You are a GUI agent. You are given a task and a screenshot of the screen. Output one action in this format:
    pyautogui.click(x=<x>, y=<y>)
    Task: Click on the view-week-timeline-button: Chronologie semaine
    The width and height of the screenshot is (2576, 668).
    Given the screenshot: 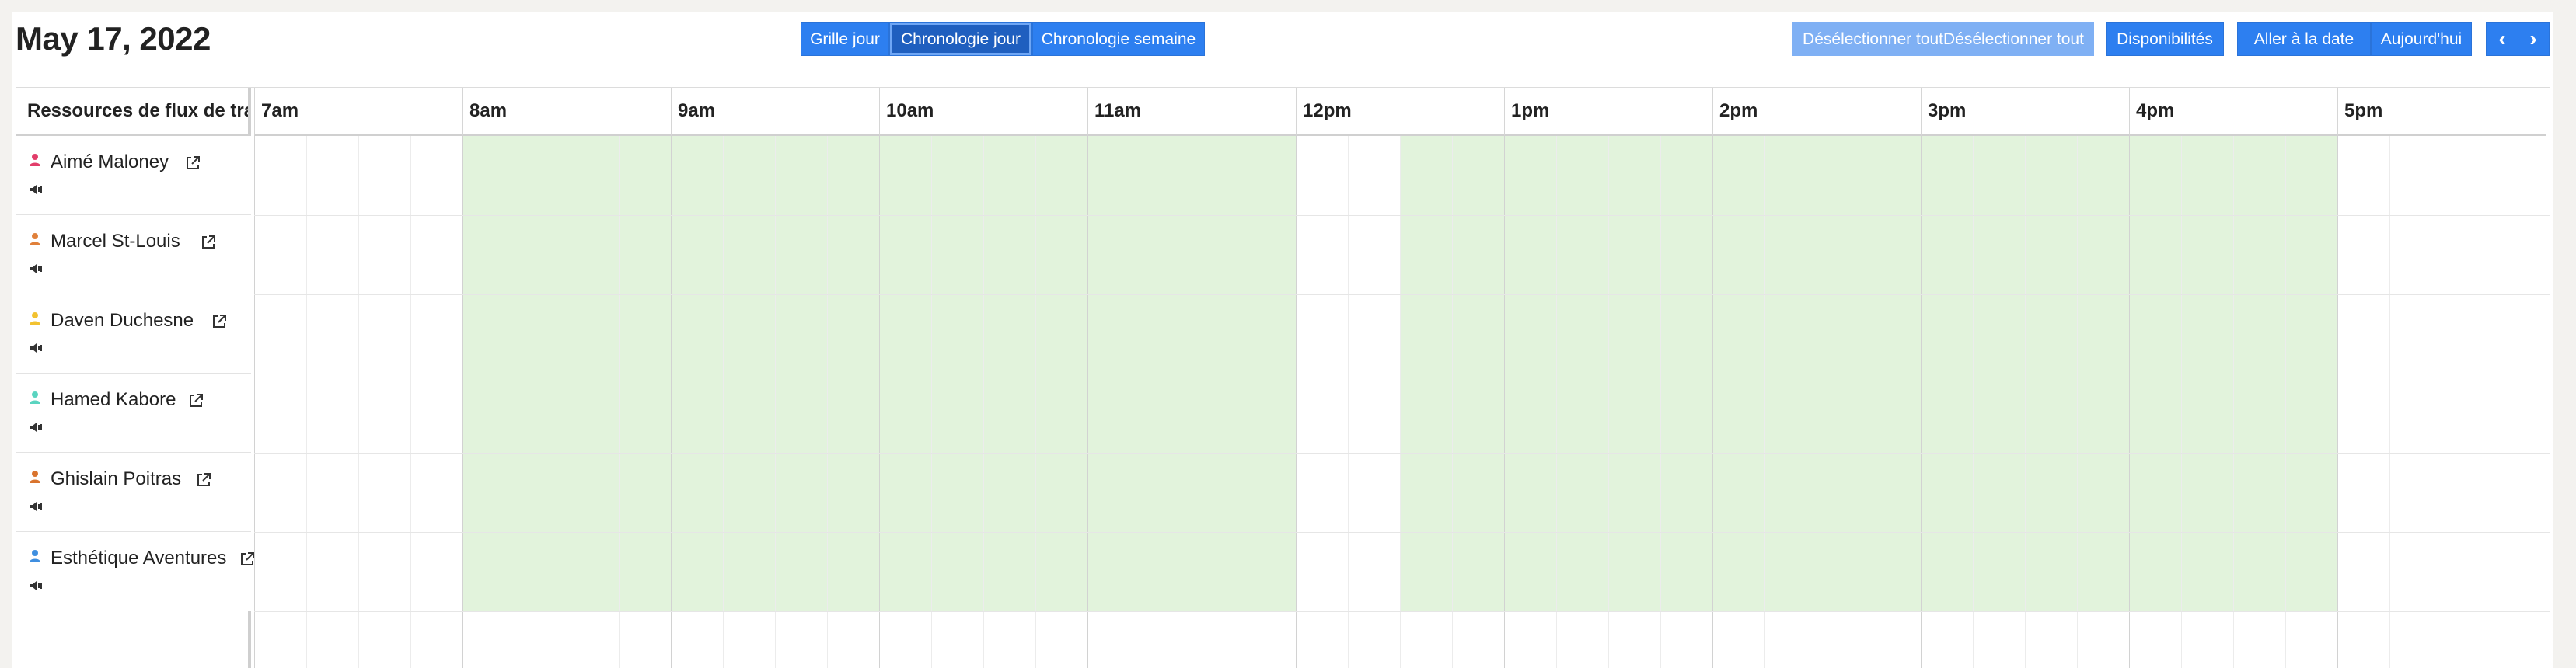 What is the action you would take?
    pyautogui.click(x=1119, y=39)
    